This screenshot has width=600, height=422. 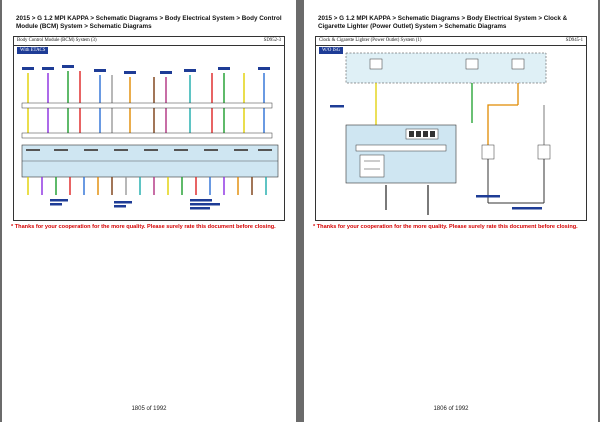 What do you see at coordinates (150, 137) in the screenshot?
I see `bcm-schematic-diagram` at bounding box center [150, 137].